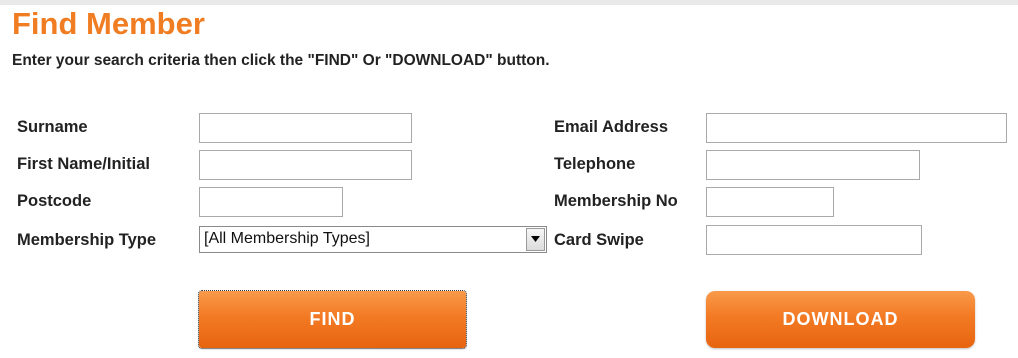 Image resolution: width=1018 pixels, height=358 pixels. I want to click on postcode-label: Postcode, so click(54, 201).